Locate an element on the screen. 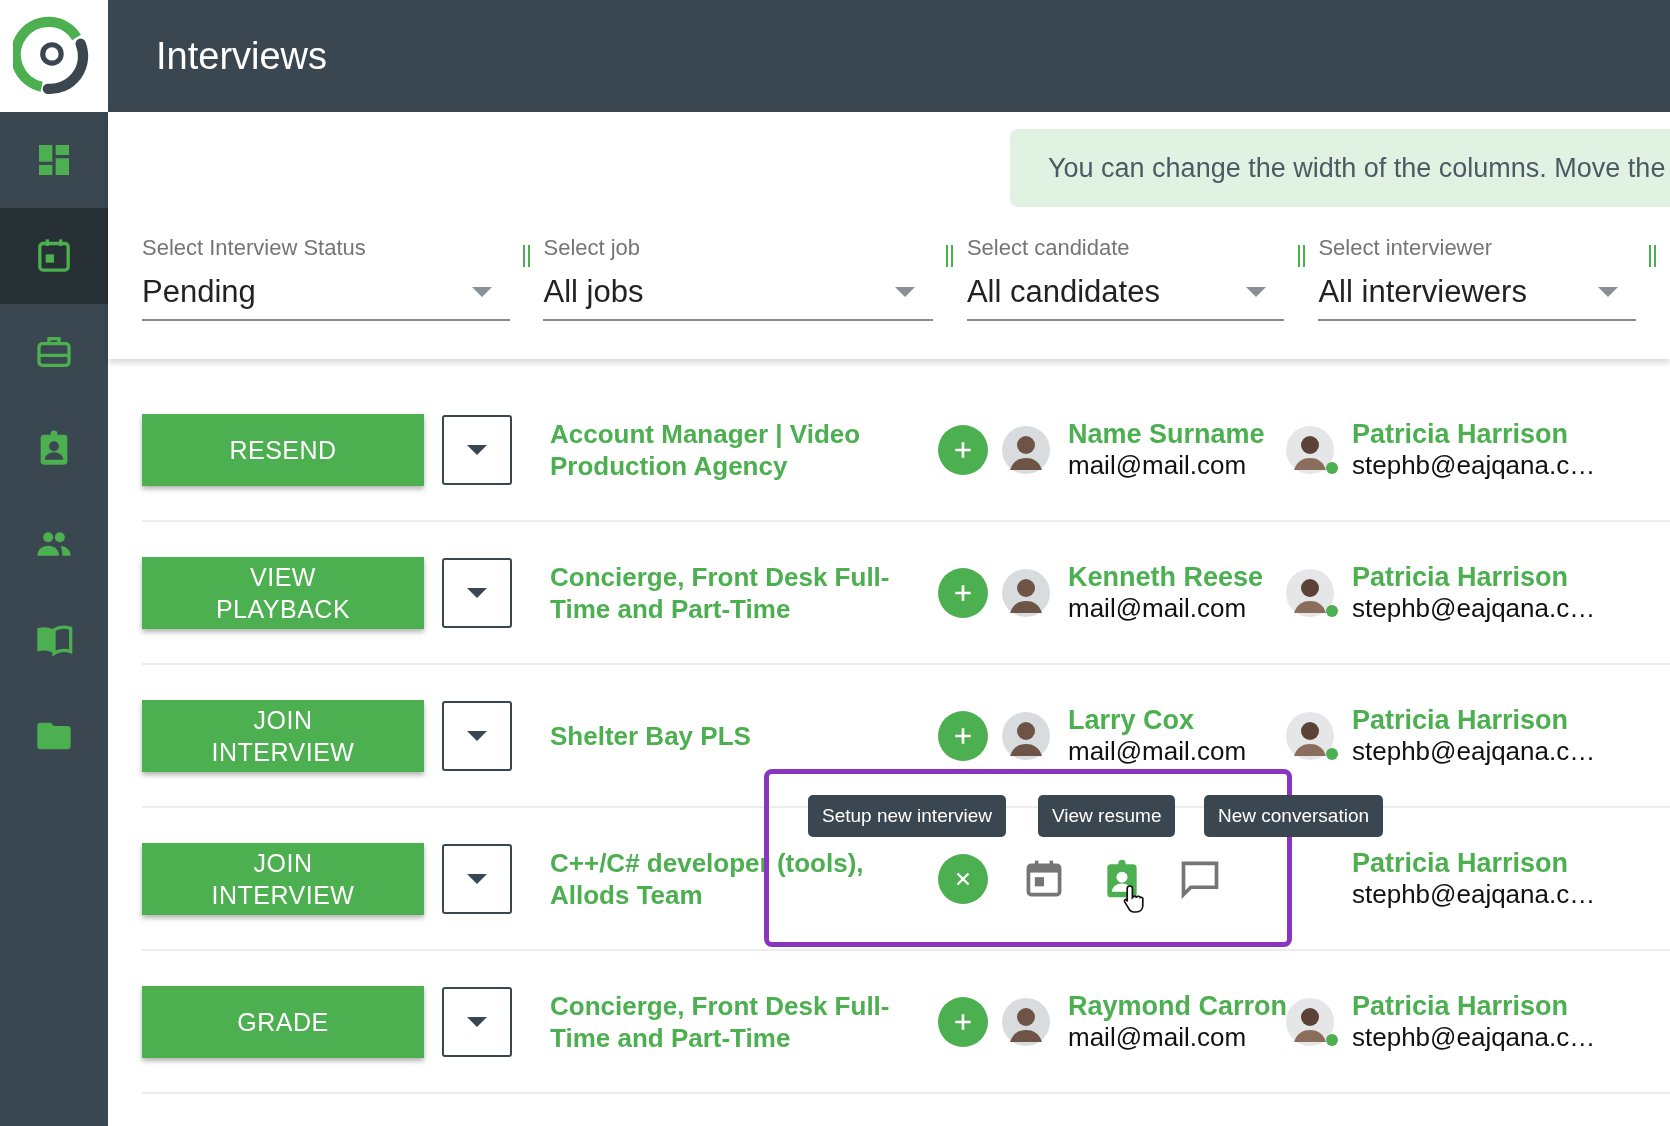 The image size is (1670, 1126). filter-label: Select candidate is located at coordinates (1048, 248).